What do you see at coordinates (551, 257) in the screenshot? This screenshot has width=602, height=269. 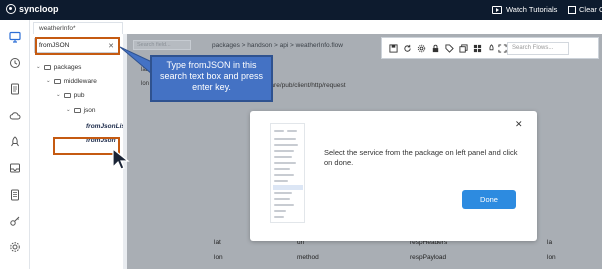 I see `grid-col4-row2: lon` at bounding box center [551, 257].